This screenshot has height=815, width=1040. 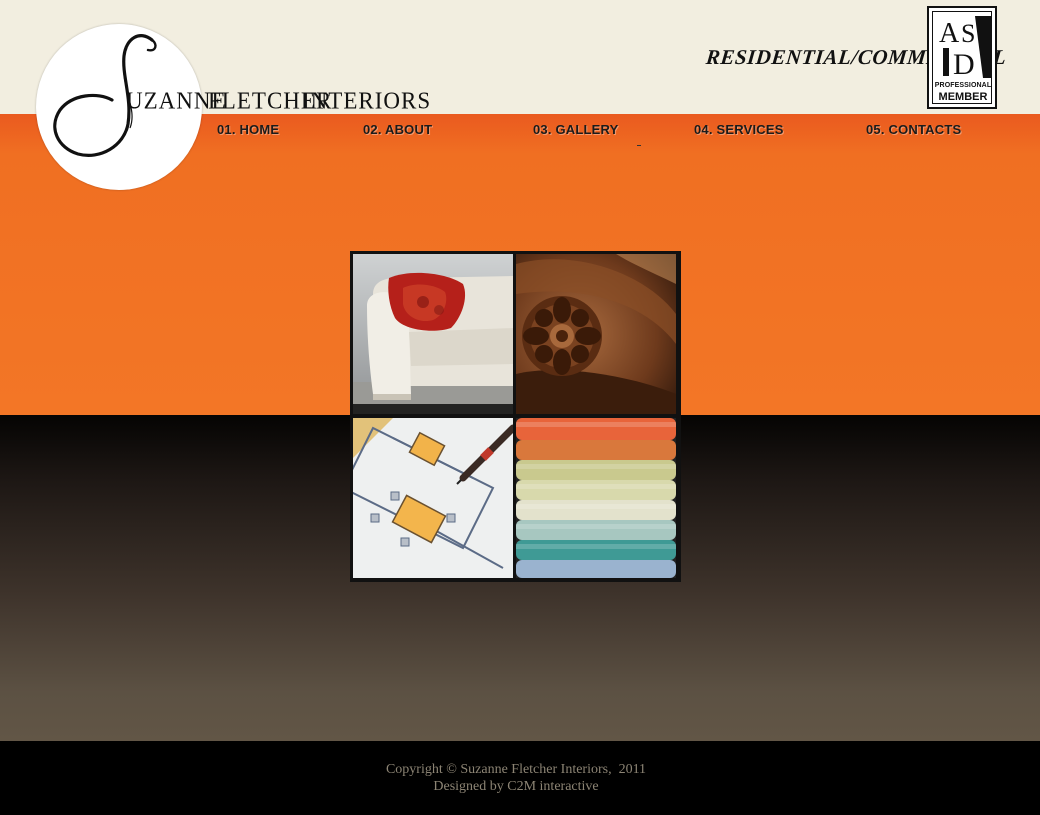 I want to click on nav-home: 01. HOME, so click(x=248, y=129).